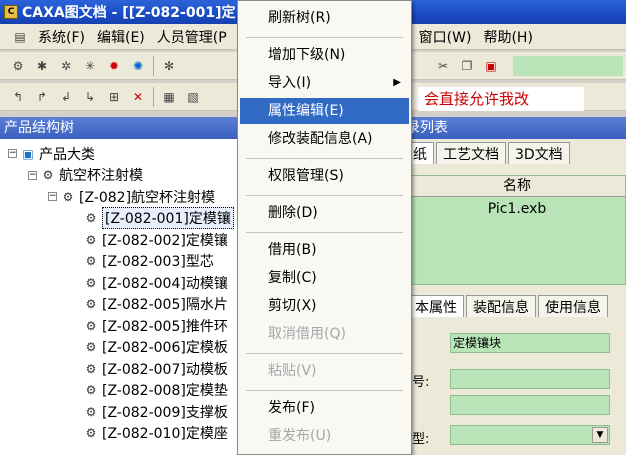  I want to click on submenu-arrow-icon: ▶, so click(397, 82).